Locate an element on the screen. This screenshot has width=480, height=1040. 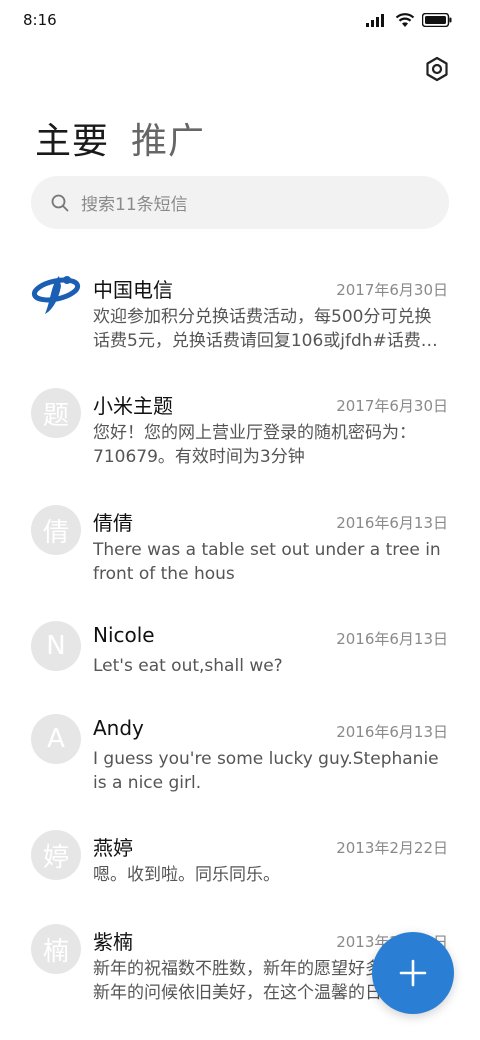
conversation-row: 婷 燕婷 2013年2月22日 嗯。收到啦。同乐同乐。 is located at coordinates (240, 865).